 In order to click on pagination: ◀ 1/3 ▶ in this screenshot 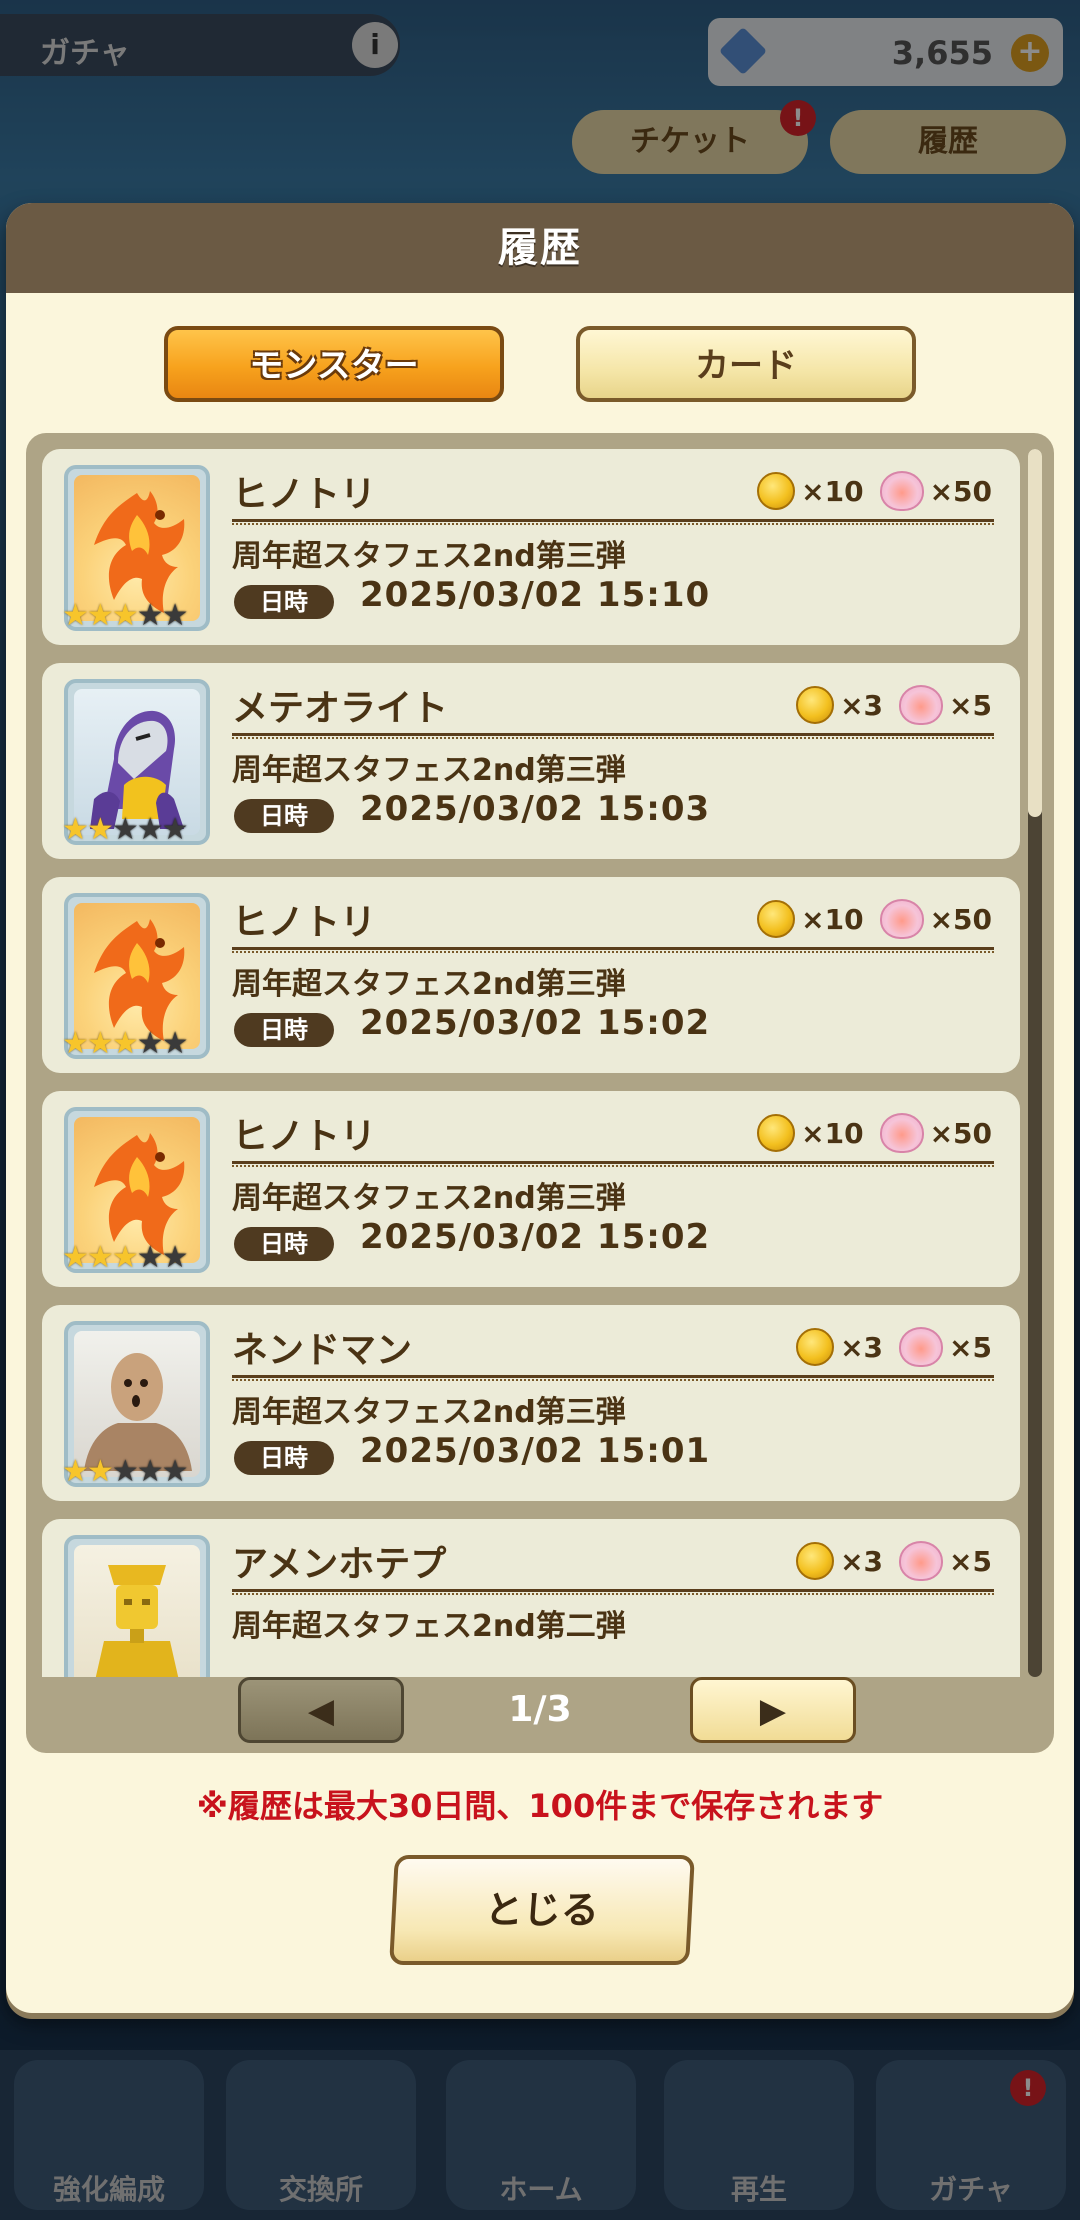, I will do `click(540, 1715)`.